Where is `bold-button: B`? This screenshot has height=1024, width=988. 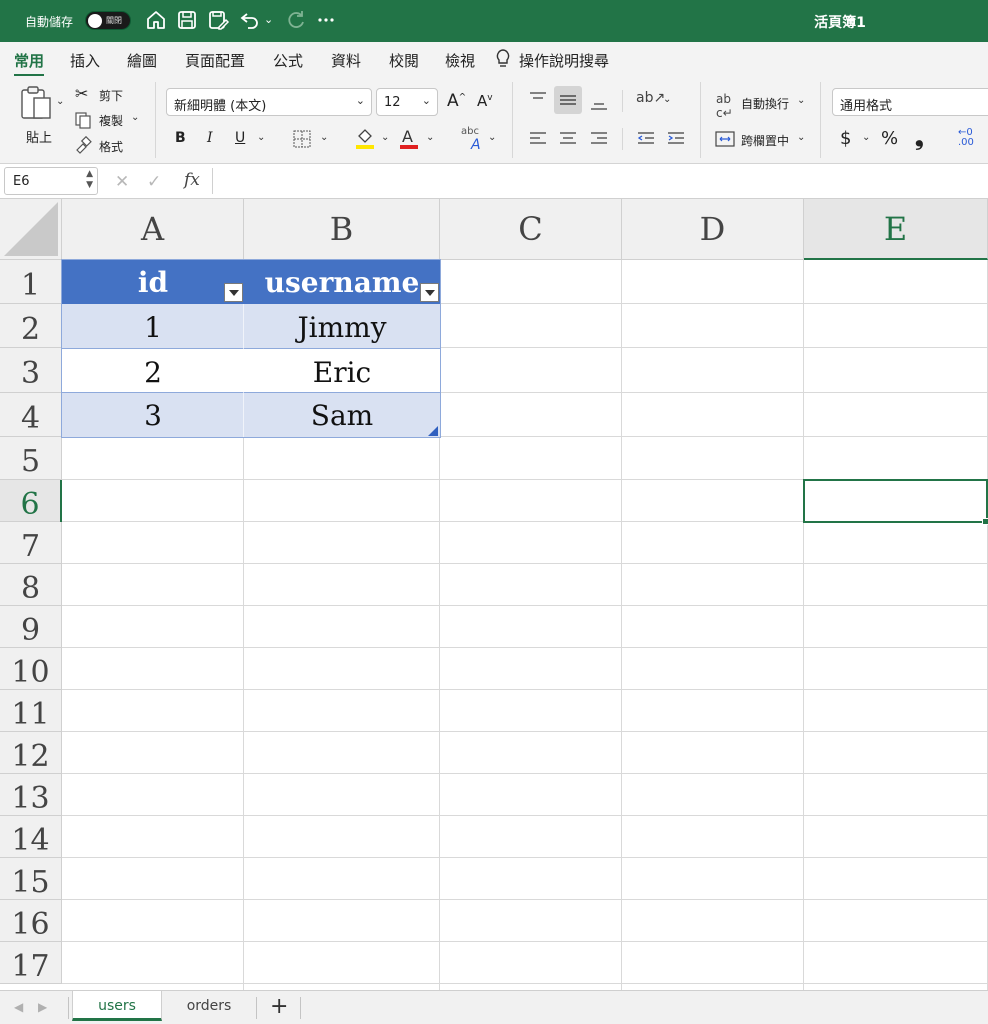
bold-button: B is located at coordinates (180, 138).